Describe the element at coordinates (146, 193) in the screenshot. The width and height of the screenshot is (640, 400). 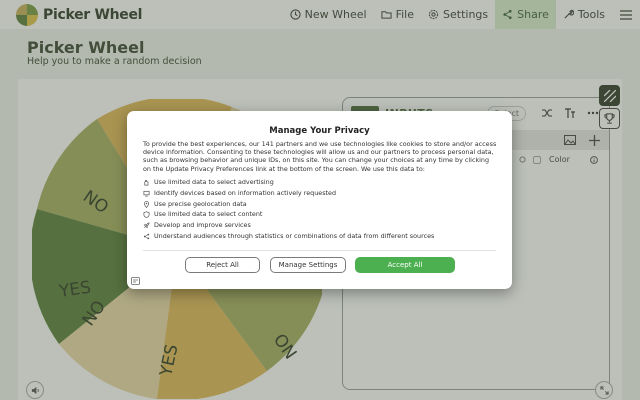
I see `device-icon` at that location.